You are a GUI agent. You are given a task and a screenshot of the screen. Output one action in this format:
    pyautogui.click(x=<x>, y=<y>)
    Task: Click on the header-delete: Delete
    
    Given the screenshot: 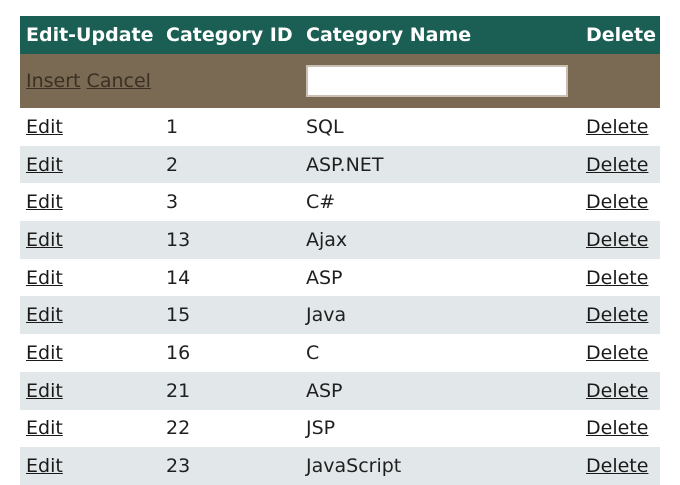 What is the action you would take?
    pyautogui.click(x=620, y=35)
    